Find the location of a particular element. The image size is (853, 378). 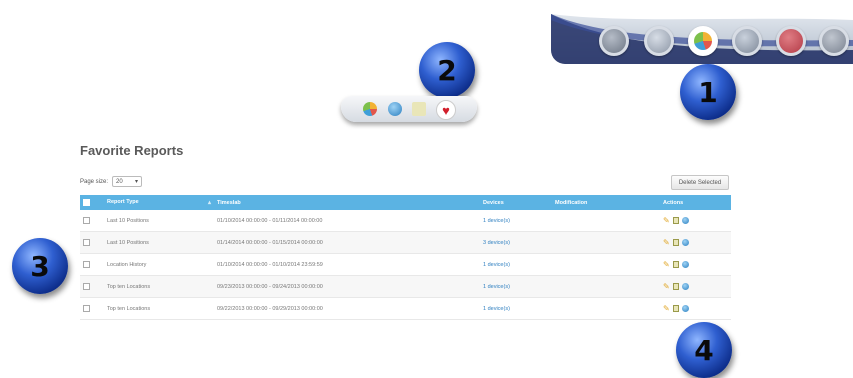

chevron-down-icon: ▾ is located at coordinates (137, 182).